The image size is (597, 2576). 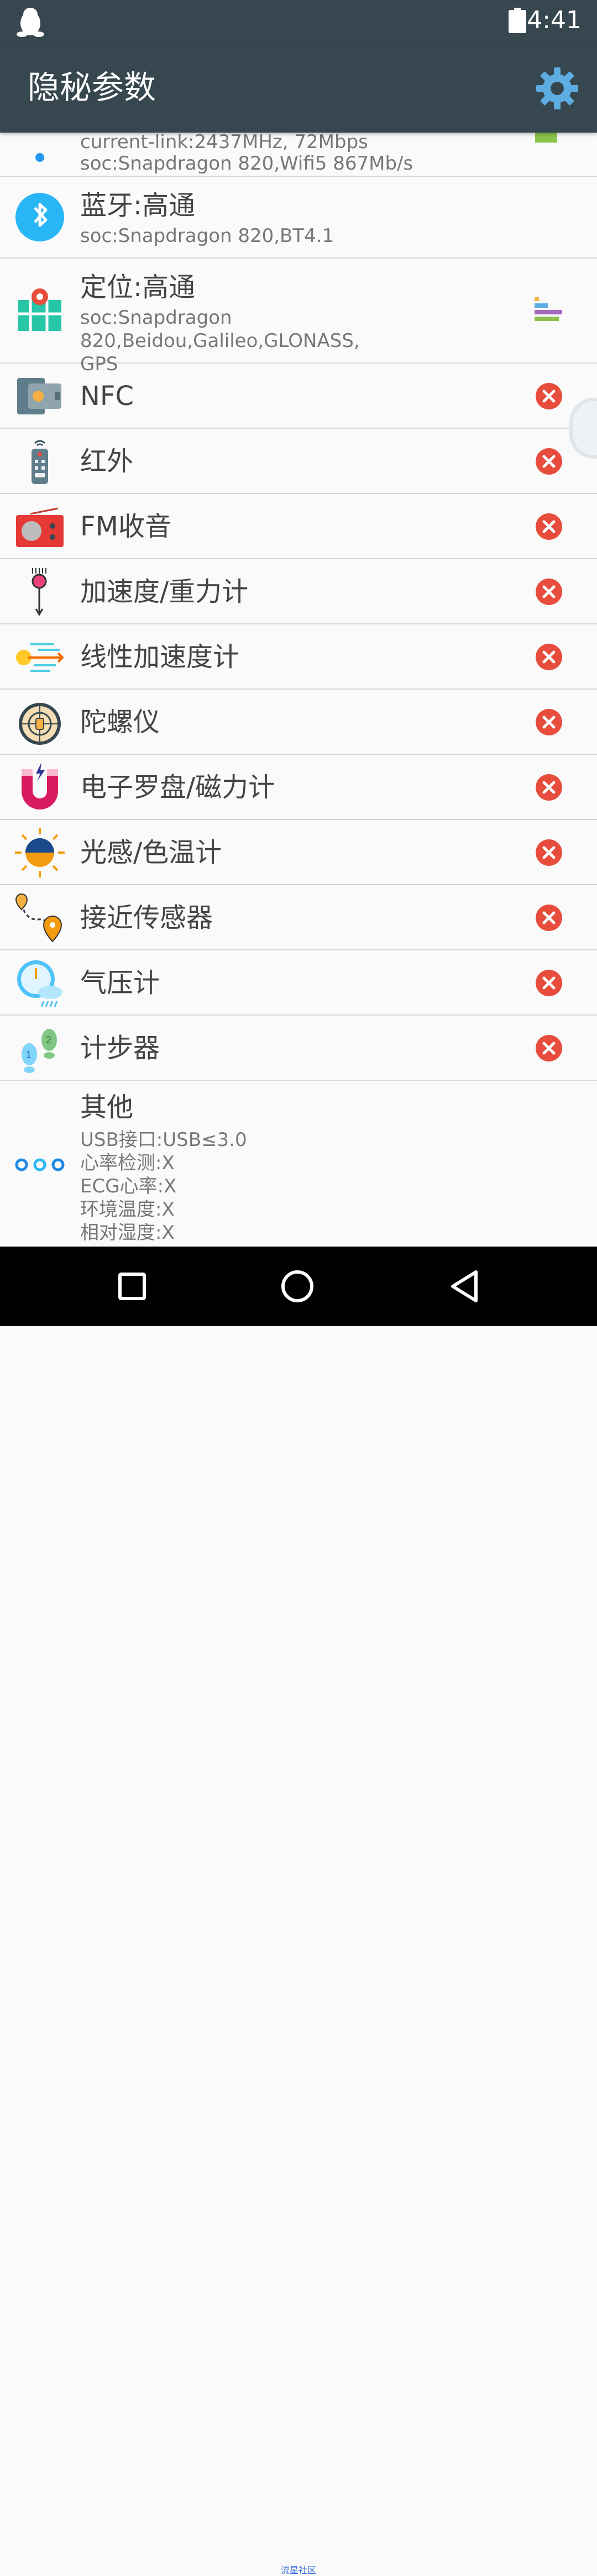 What do you see at coordinates (298, 591) in the screenshot?
I see `list-item-accelerometer: 加速度/重力计` at bounding box center [298, 591].